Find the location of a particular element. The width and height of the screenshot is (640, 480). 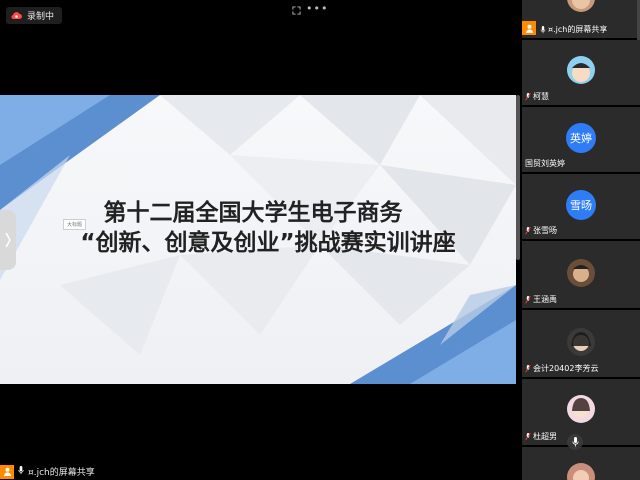

recording-label: 录制中 is located at coordinates (41, 17).